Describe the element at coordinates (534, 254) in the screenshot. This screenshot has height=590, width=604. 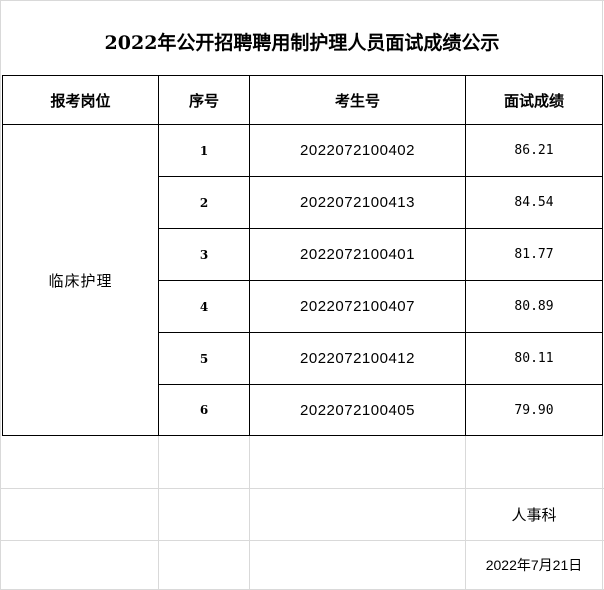
I see `table-cell-score: 81.77` at that location.